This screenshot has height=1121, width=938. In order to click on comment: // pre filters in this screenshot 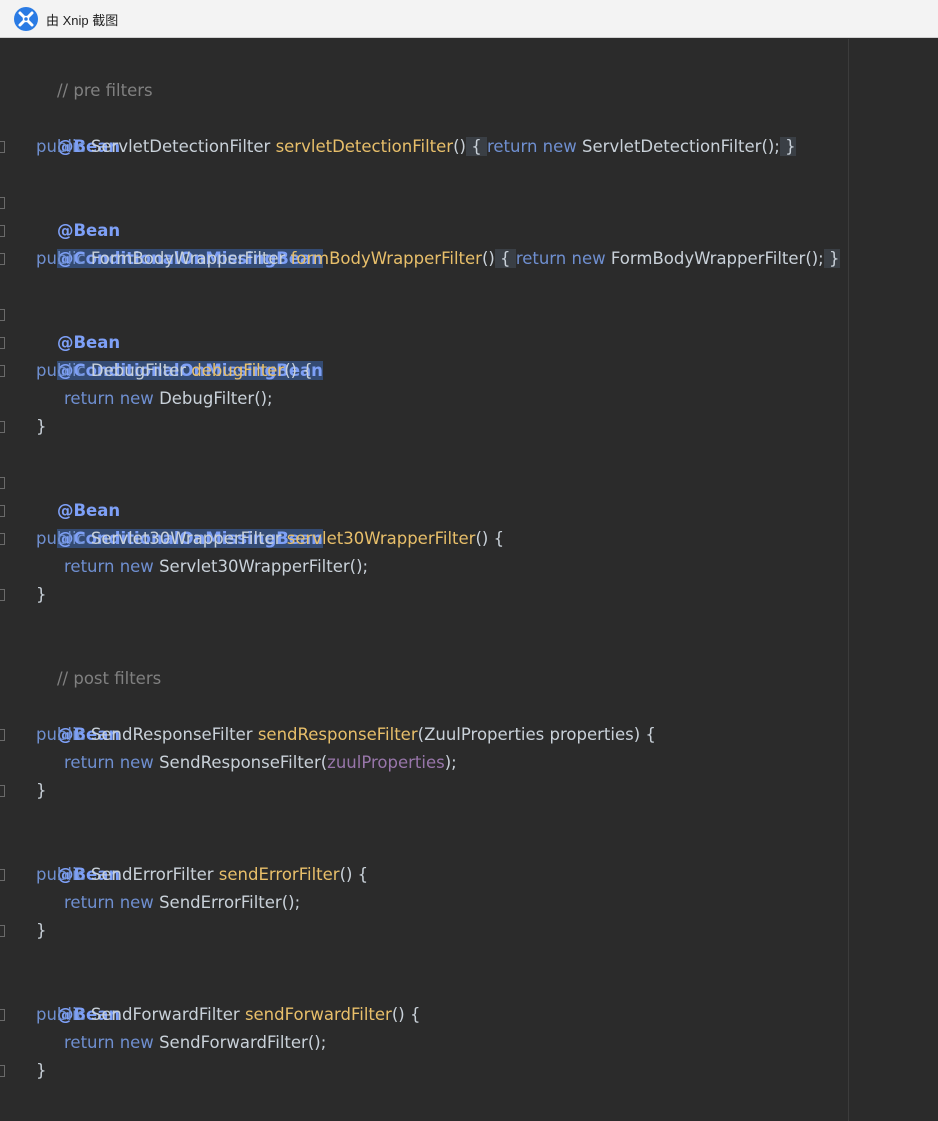, I will do `click(104, 90)`.